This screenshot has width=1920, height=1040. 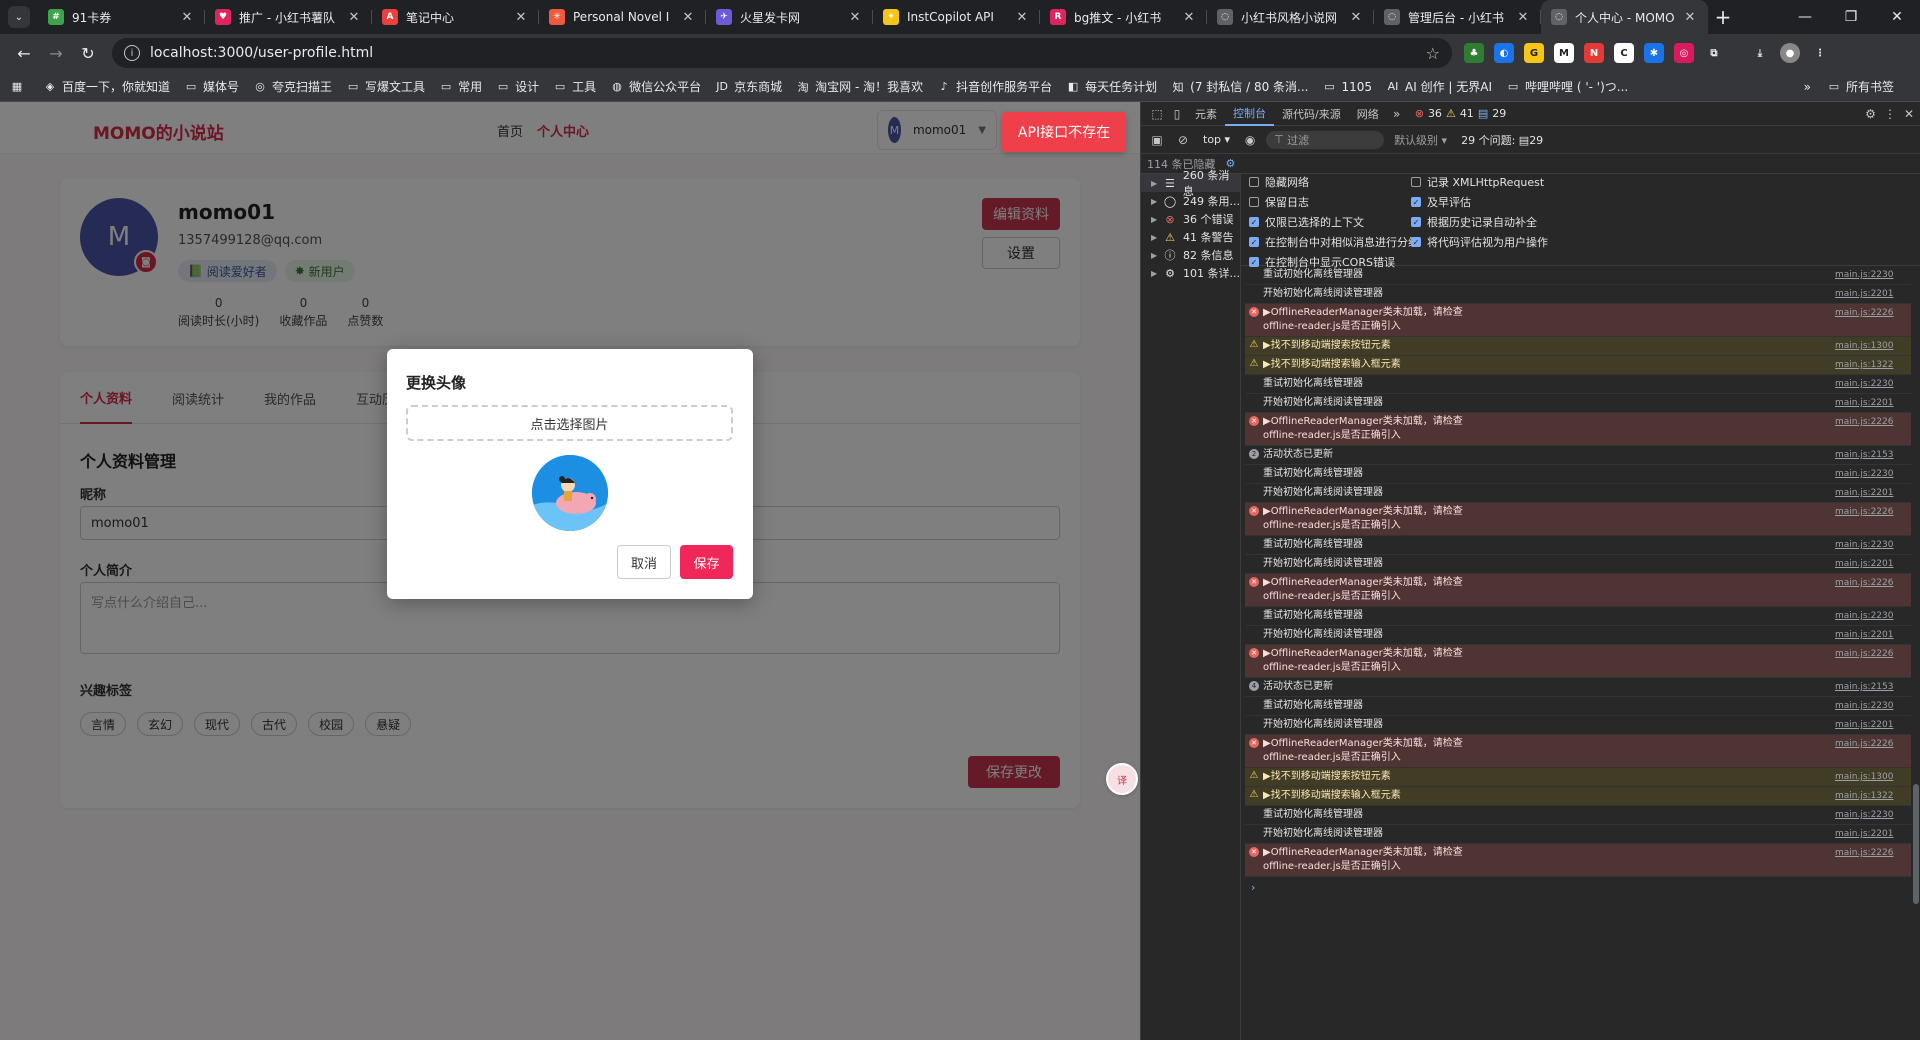 I want to click on browser-tab: #91卡券 ✕, so click(x=121, y=17).